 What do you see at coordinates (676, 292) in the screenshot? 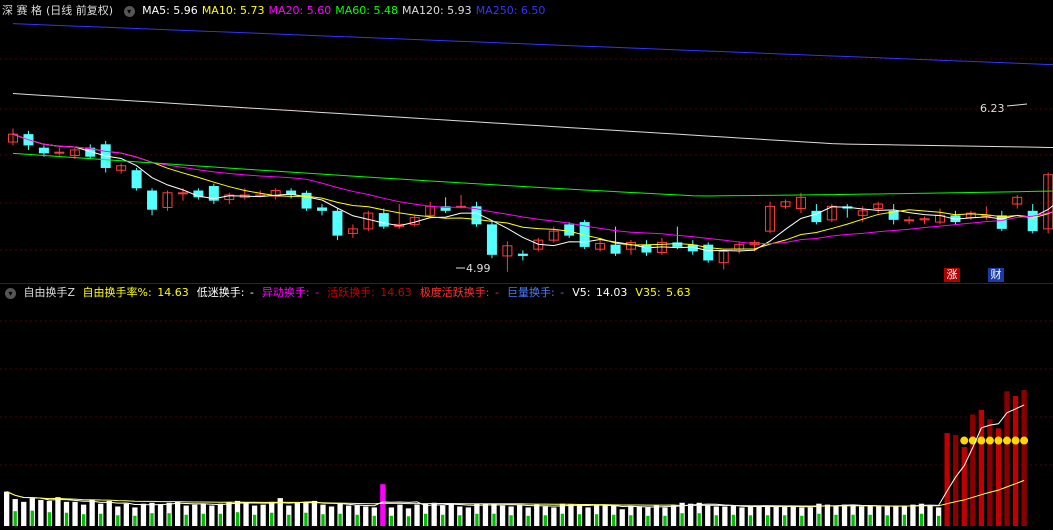
I see `indicator-value: 5.63` at bounding box center [676, 292].